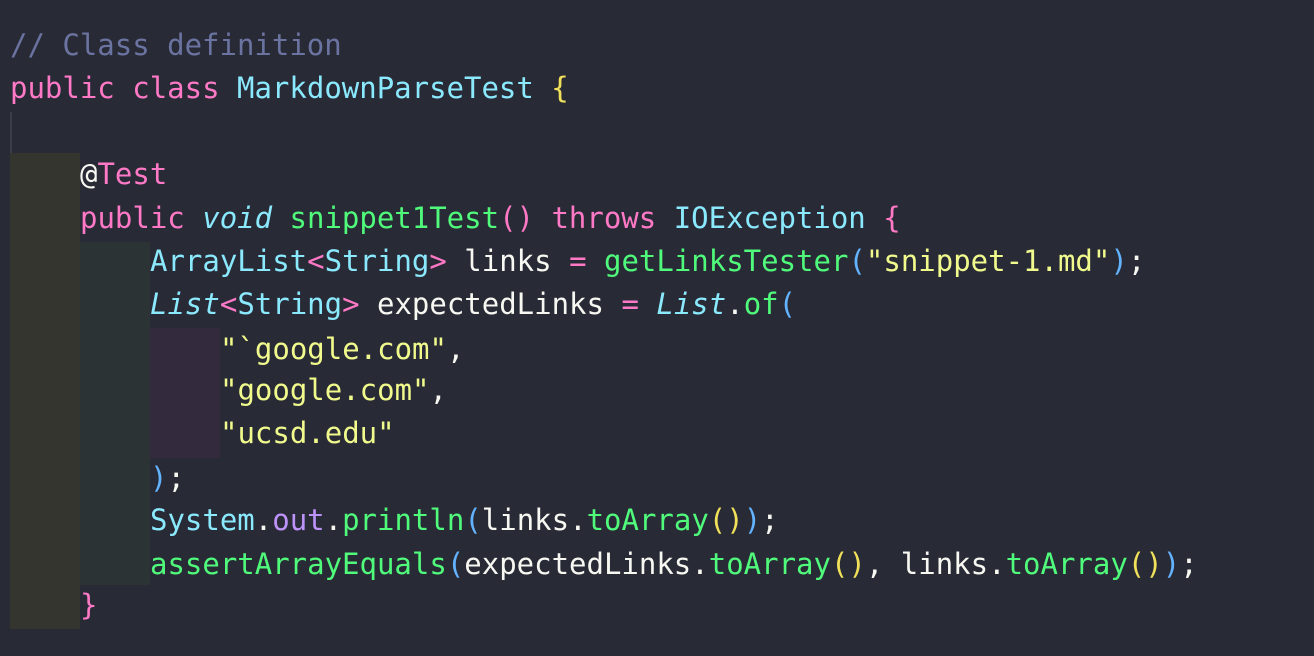 The width and height of the screenshot is (1314, 656). I want to click on method-parens: (), so click(516, 218).